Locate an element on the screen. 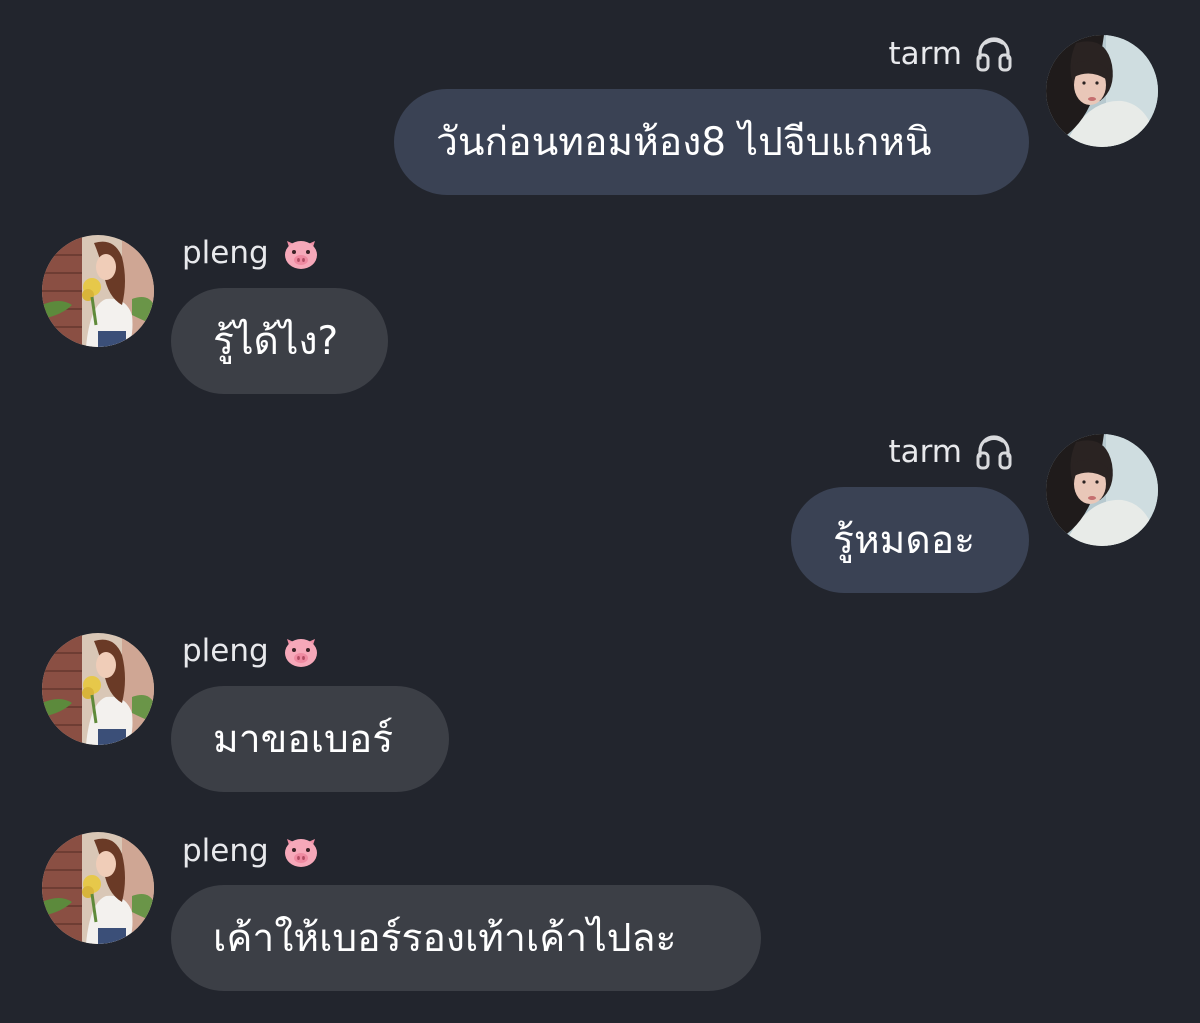  message-bubble: วันก่อนทอมห้อง8 ไปจีบแกหนิ is located at coordinates (711, 142).